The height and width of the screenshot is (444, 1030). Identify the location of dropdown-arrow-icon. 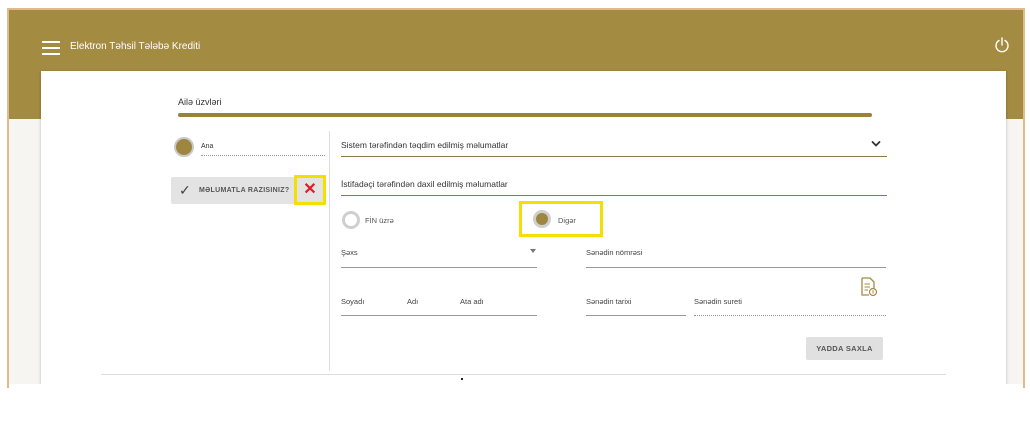
(533, 251).